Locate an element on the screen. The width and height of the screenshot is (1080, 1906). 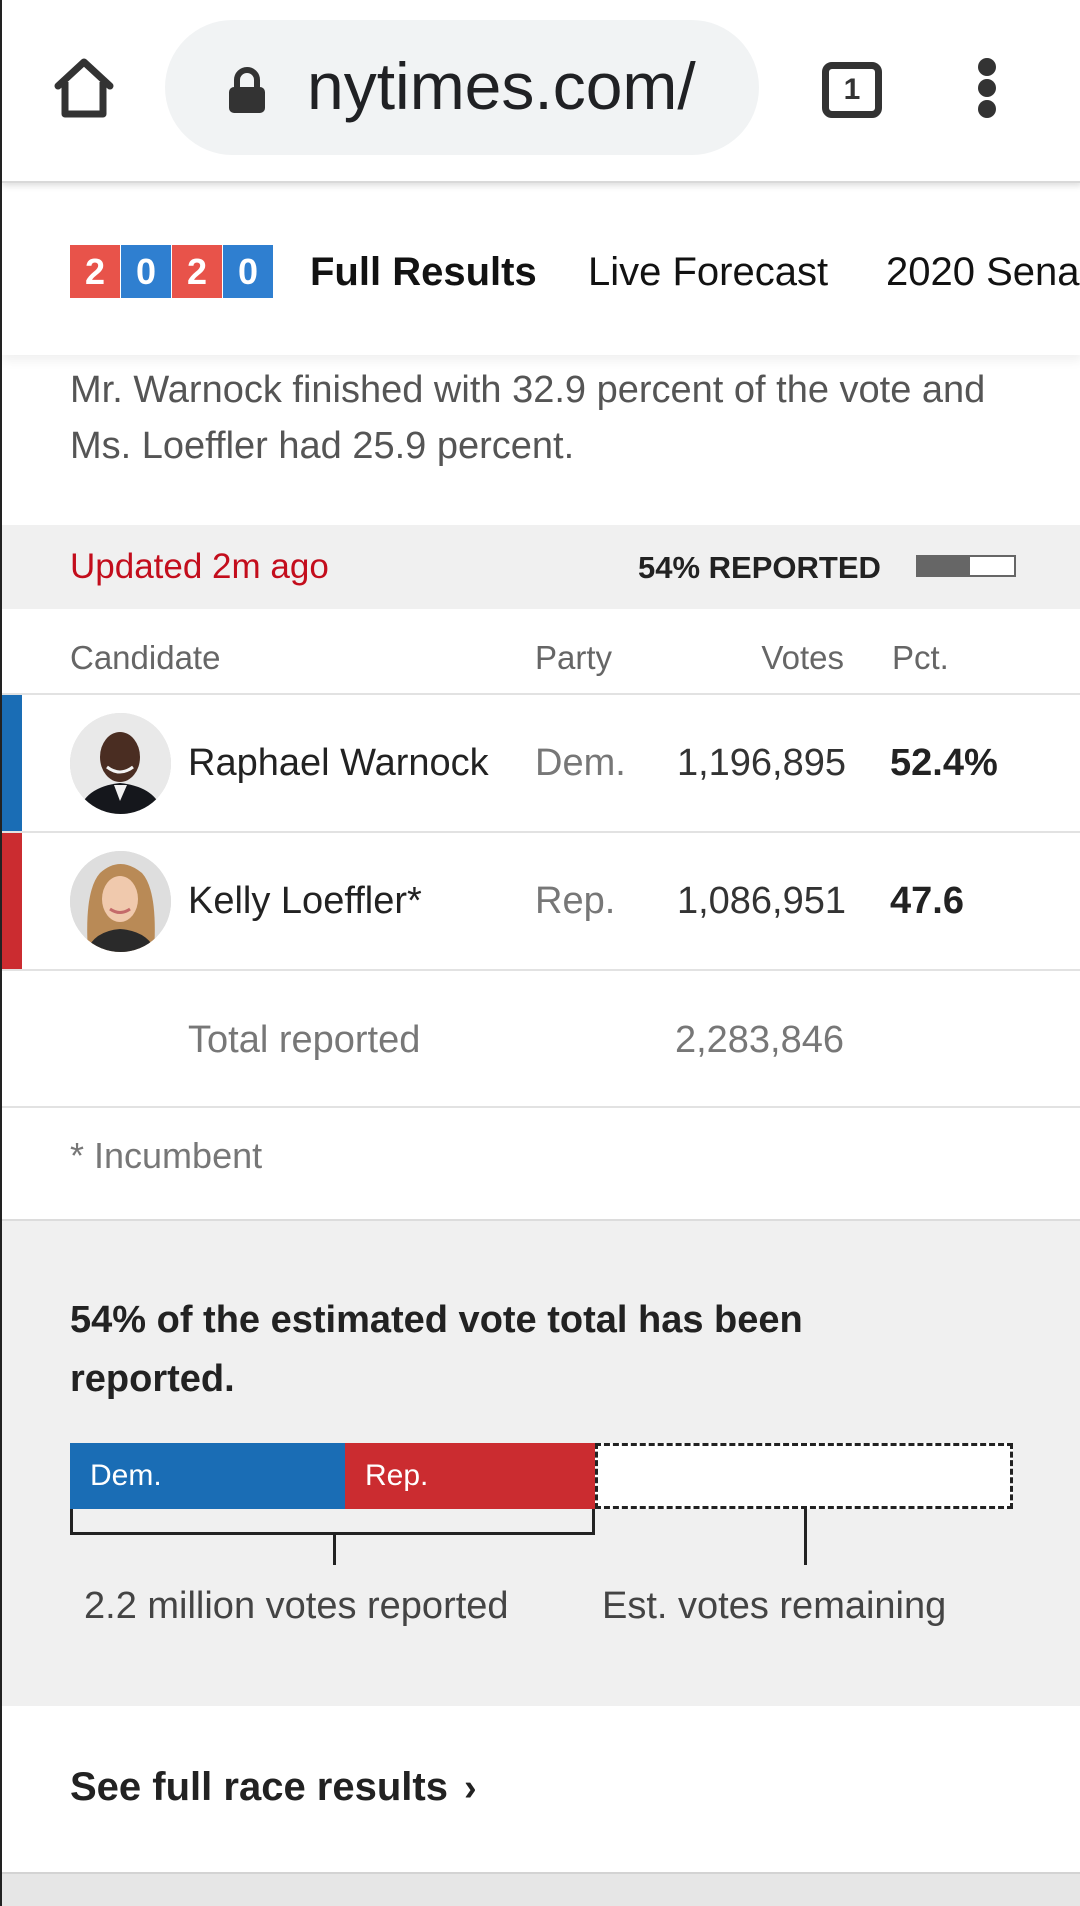
candidate-name: Raphael Warnock is located at coordinates (338, 763).